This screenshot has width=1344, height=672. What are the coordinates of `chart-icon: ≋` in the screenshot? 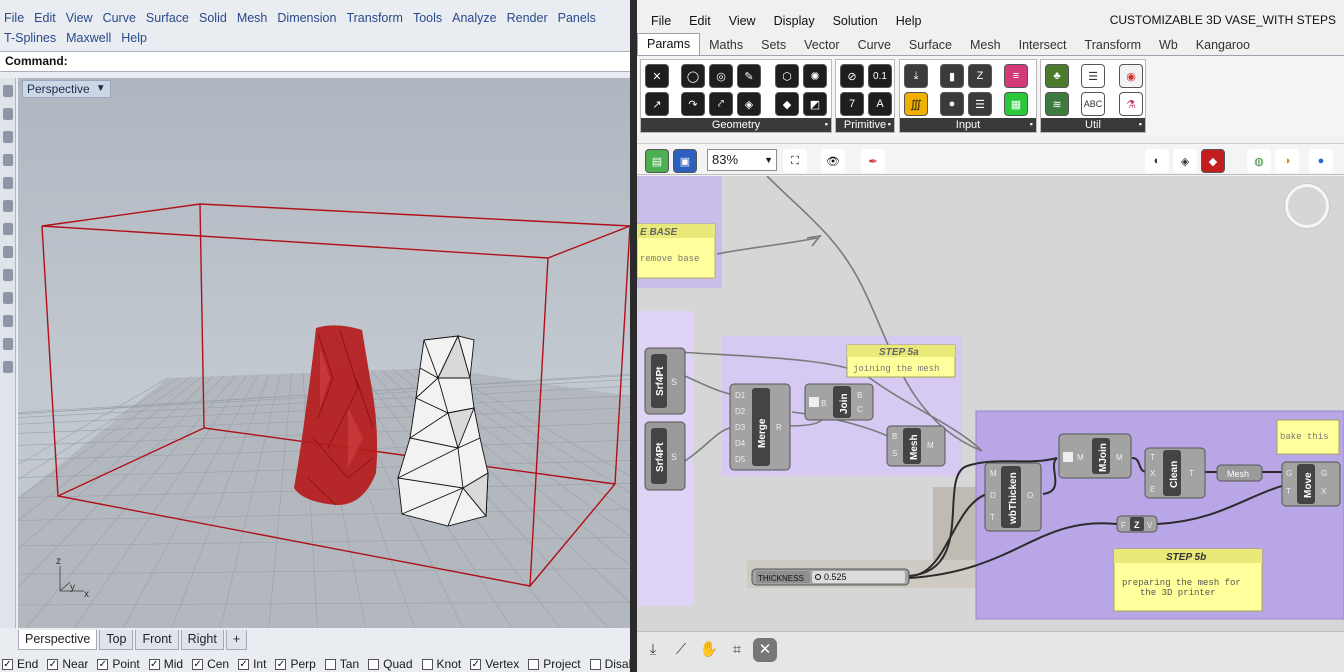 It's located at (1057, 104).